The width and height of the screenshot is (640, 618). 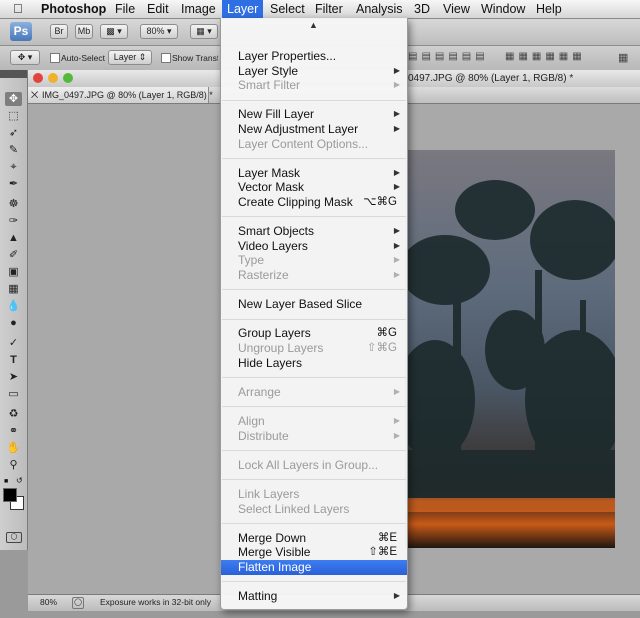 What do you see at coordinates (314, 187) in the screenshot?
I see `menu-item-vector-mask: Vector Mask ▶` at bounding box center [314, 187].